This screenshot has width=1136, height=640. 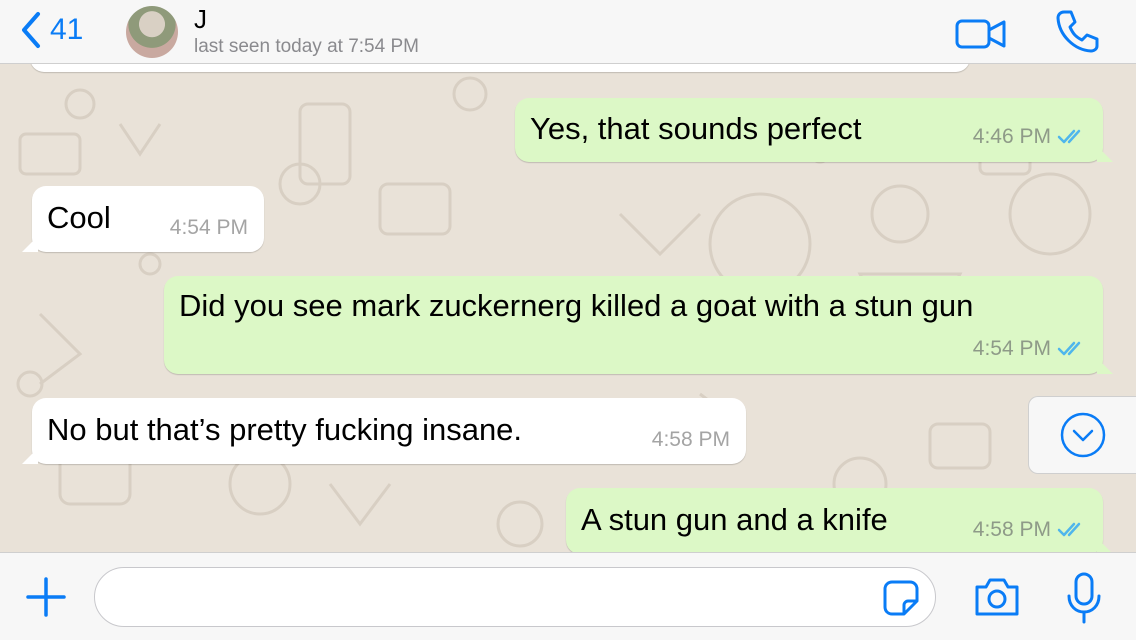 What do you see at coordinates (734, 519) in the screenshot?
I see `message-text: A stun gun and a knife` at bounding box center [734, 519].